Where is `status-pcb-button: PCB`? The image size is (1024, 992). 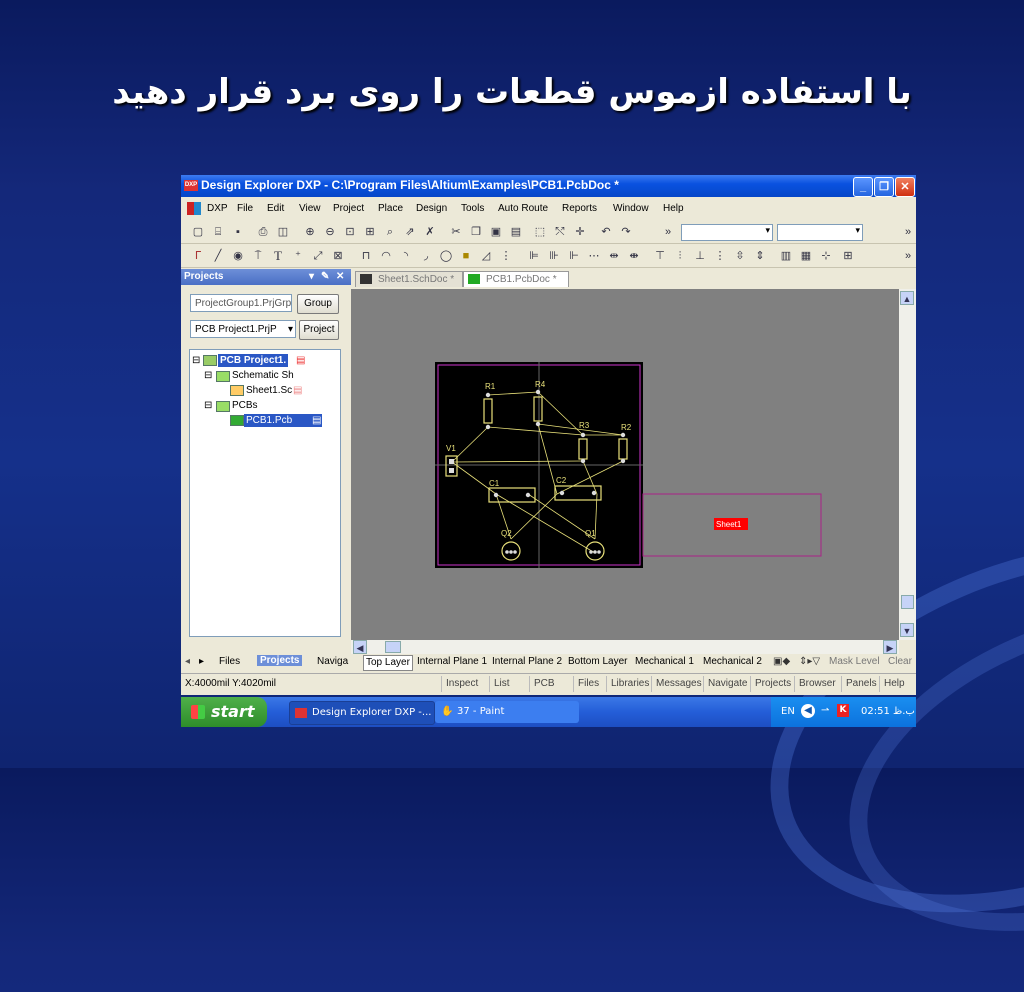 status-pcb-button: PCB is located at coordinates (542, 684).